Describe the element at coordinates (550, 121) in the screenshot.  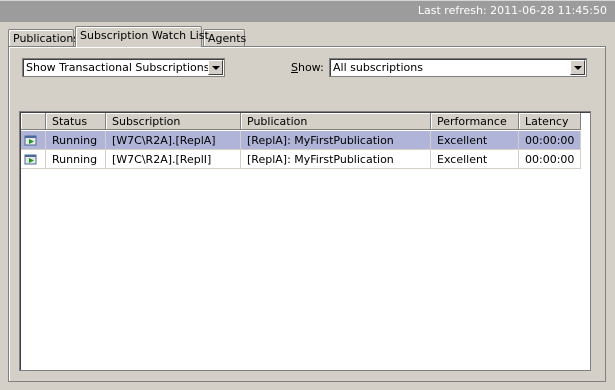
I see `column-header-latency: Latency` at that location.